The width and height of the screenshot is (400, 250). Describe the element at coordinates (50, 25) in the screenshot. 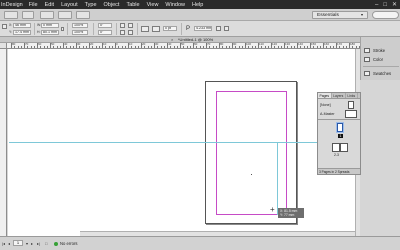

I see `width-field: 0 mm` at that location.